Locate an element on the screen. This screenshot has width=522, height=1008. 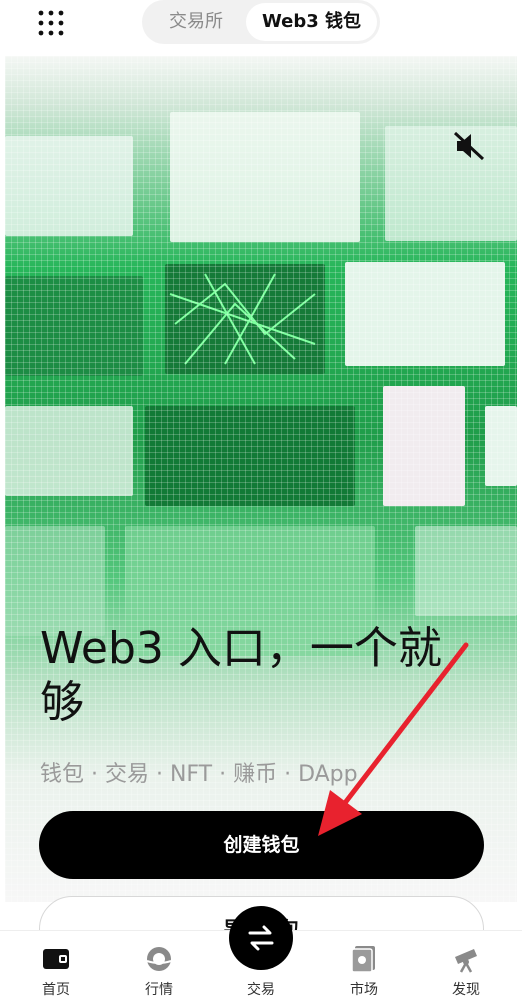
telescope-icon is located at coordinates (466, 961).